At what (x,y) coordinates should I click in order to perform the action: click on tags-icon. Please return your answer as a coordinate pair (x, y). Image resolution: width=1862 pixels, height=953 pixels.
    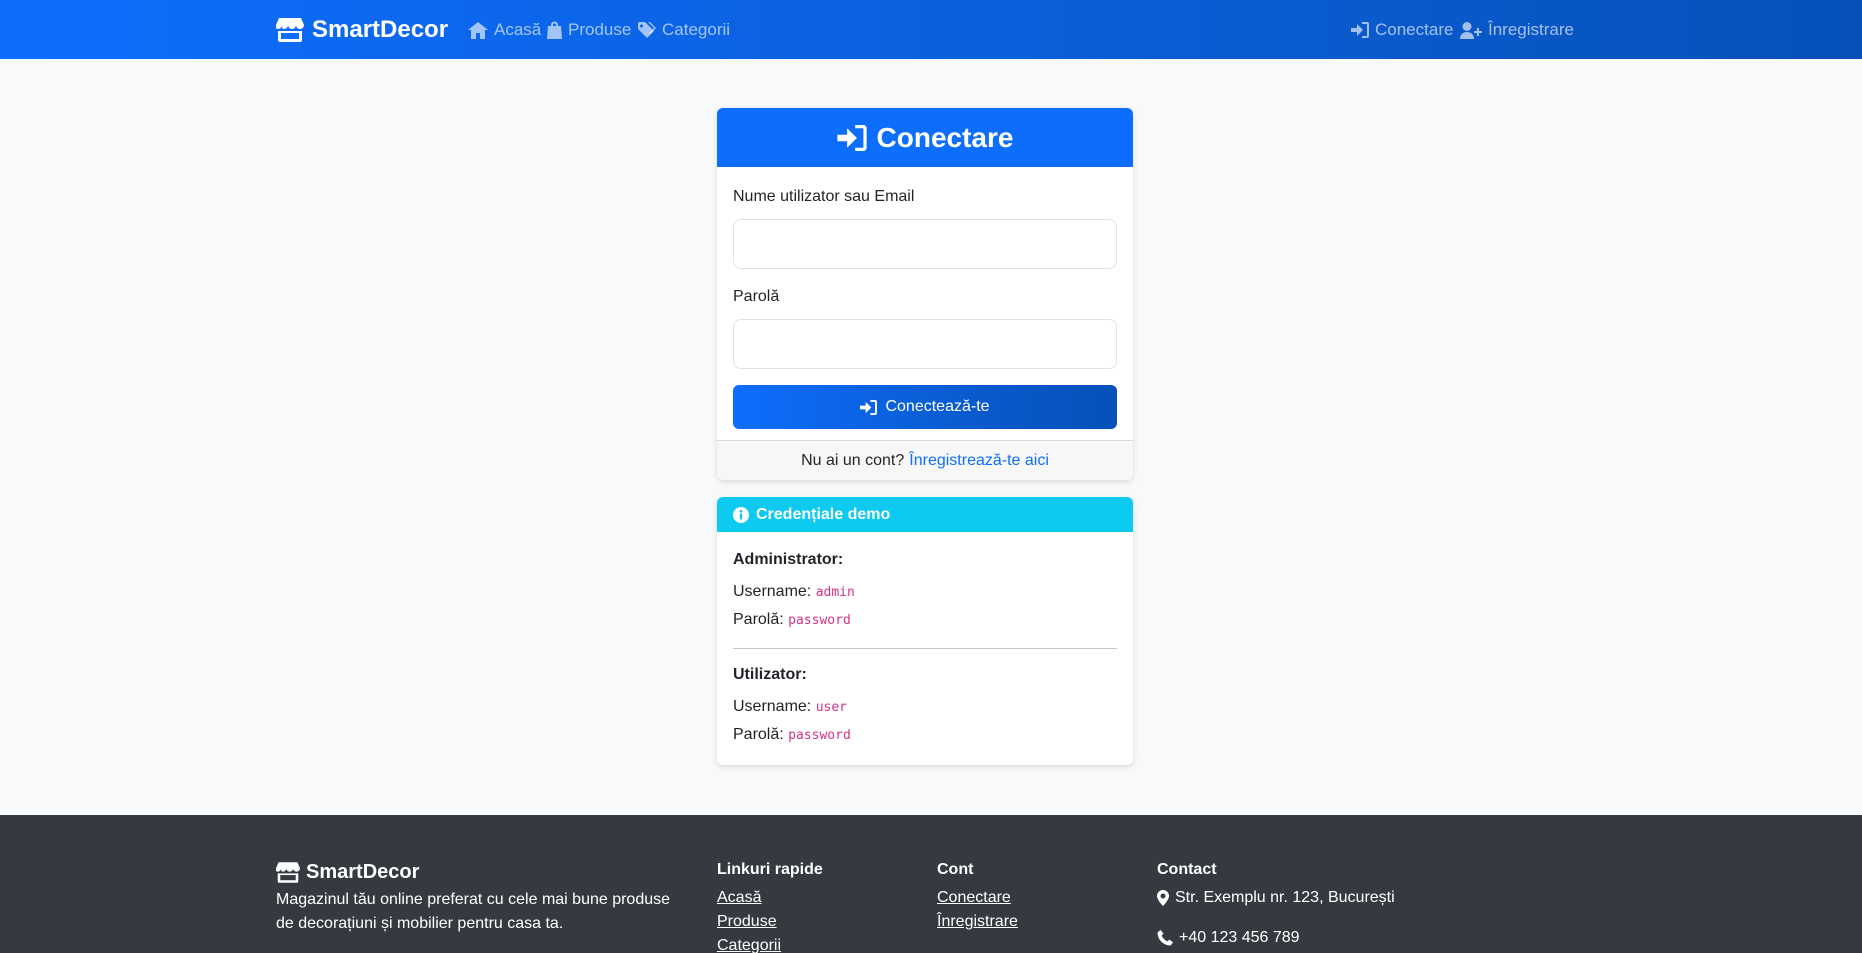
    Looking at the image, I should click on (647, 29).